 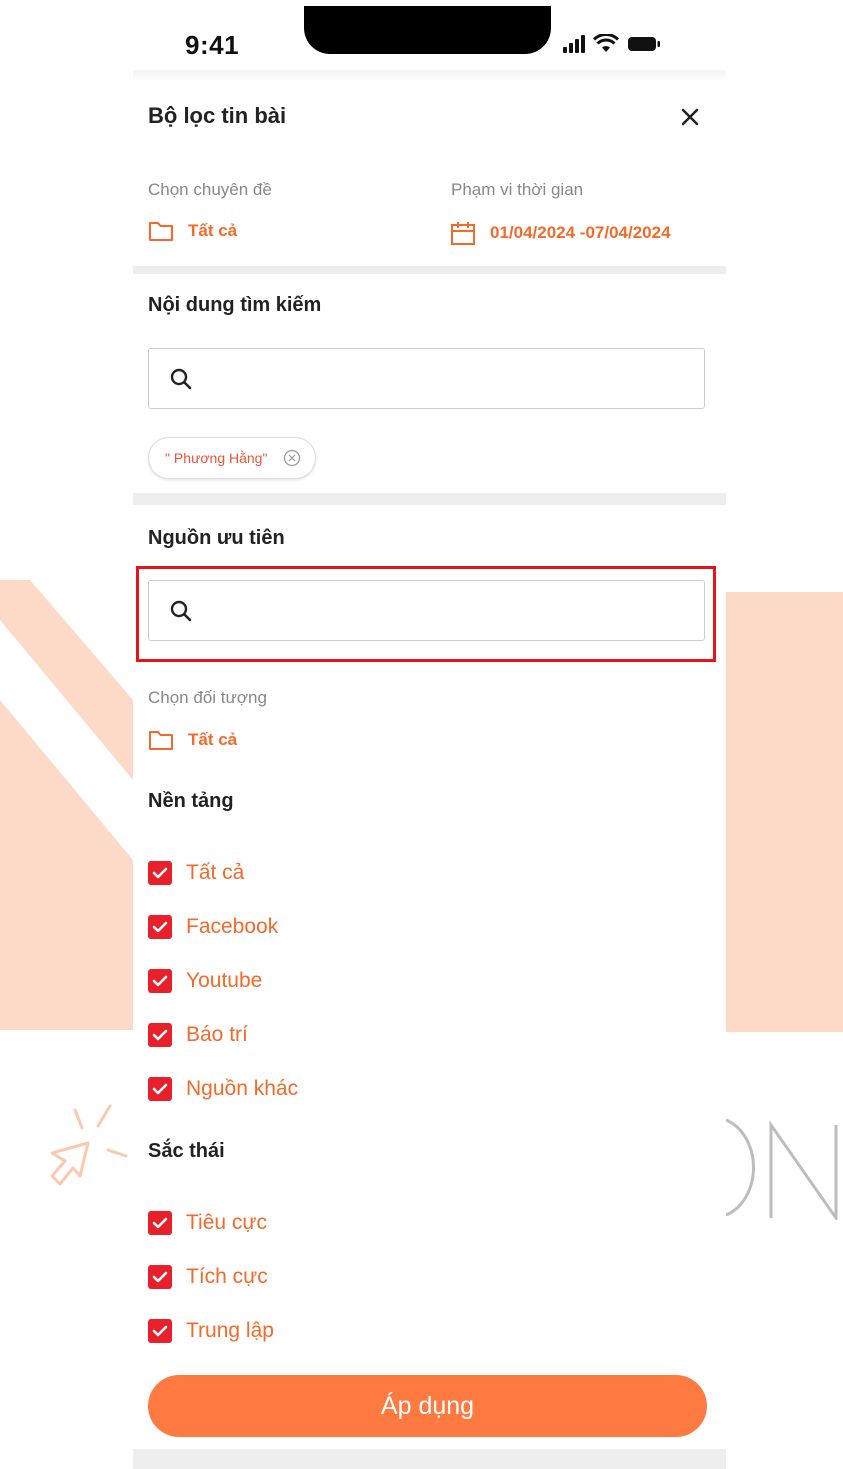 I want to click on platform-option-facebook: Facebook, so click(x=213, y=927).